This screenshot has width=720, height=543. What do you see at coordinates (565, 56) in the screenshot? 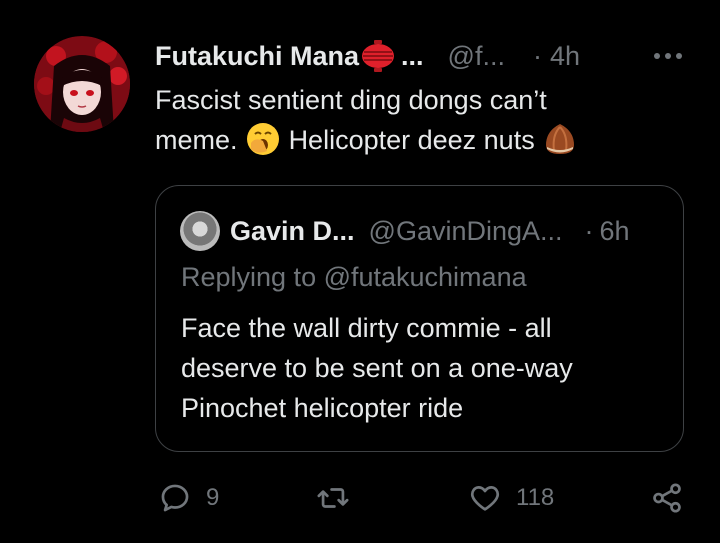
I see `tweet-timestamp: 4h` at bounding box center [565, 56].